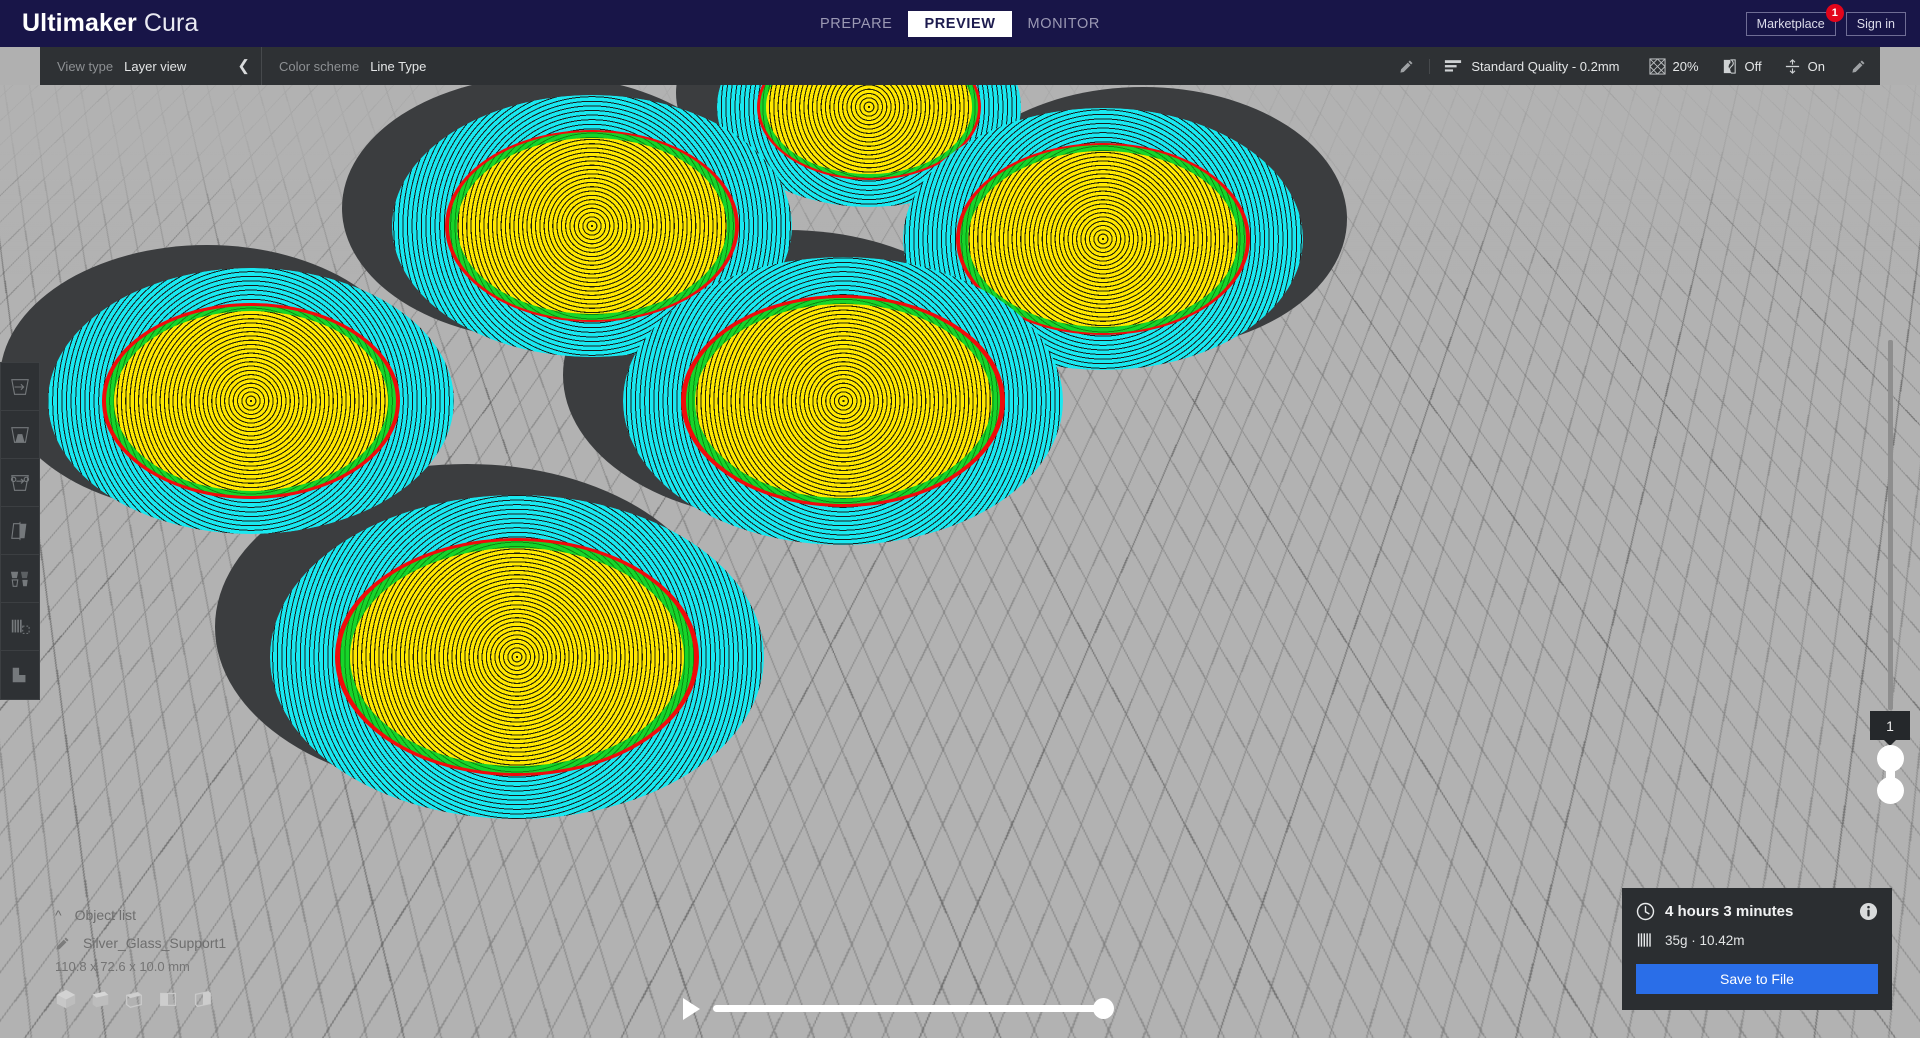 Image resolution: width=1920 pixels, height=1038 pixels. What do you see at coordinates (1644, 940) in the screenshot?
I see `filament-icon` at bounding box center [1644, 940].